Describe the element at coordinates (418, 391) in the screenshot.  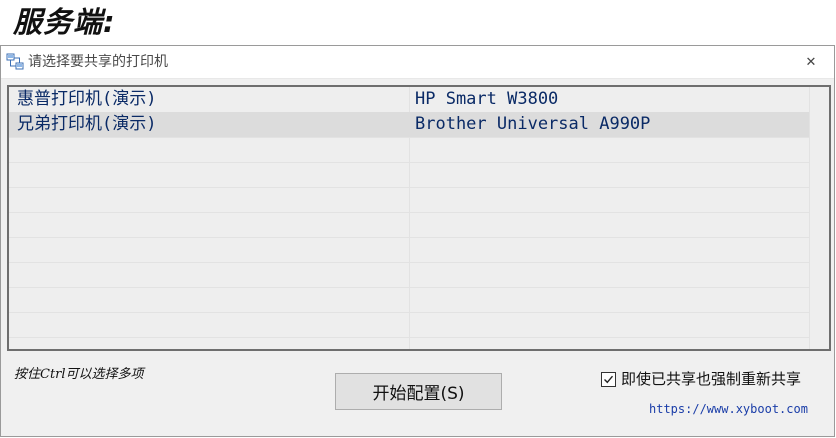
I see `start-config-button: 开始配置(S)` at that location.